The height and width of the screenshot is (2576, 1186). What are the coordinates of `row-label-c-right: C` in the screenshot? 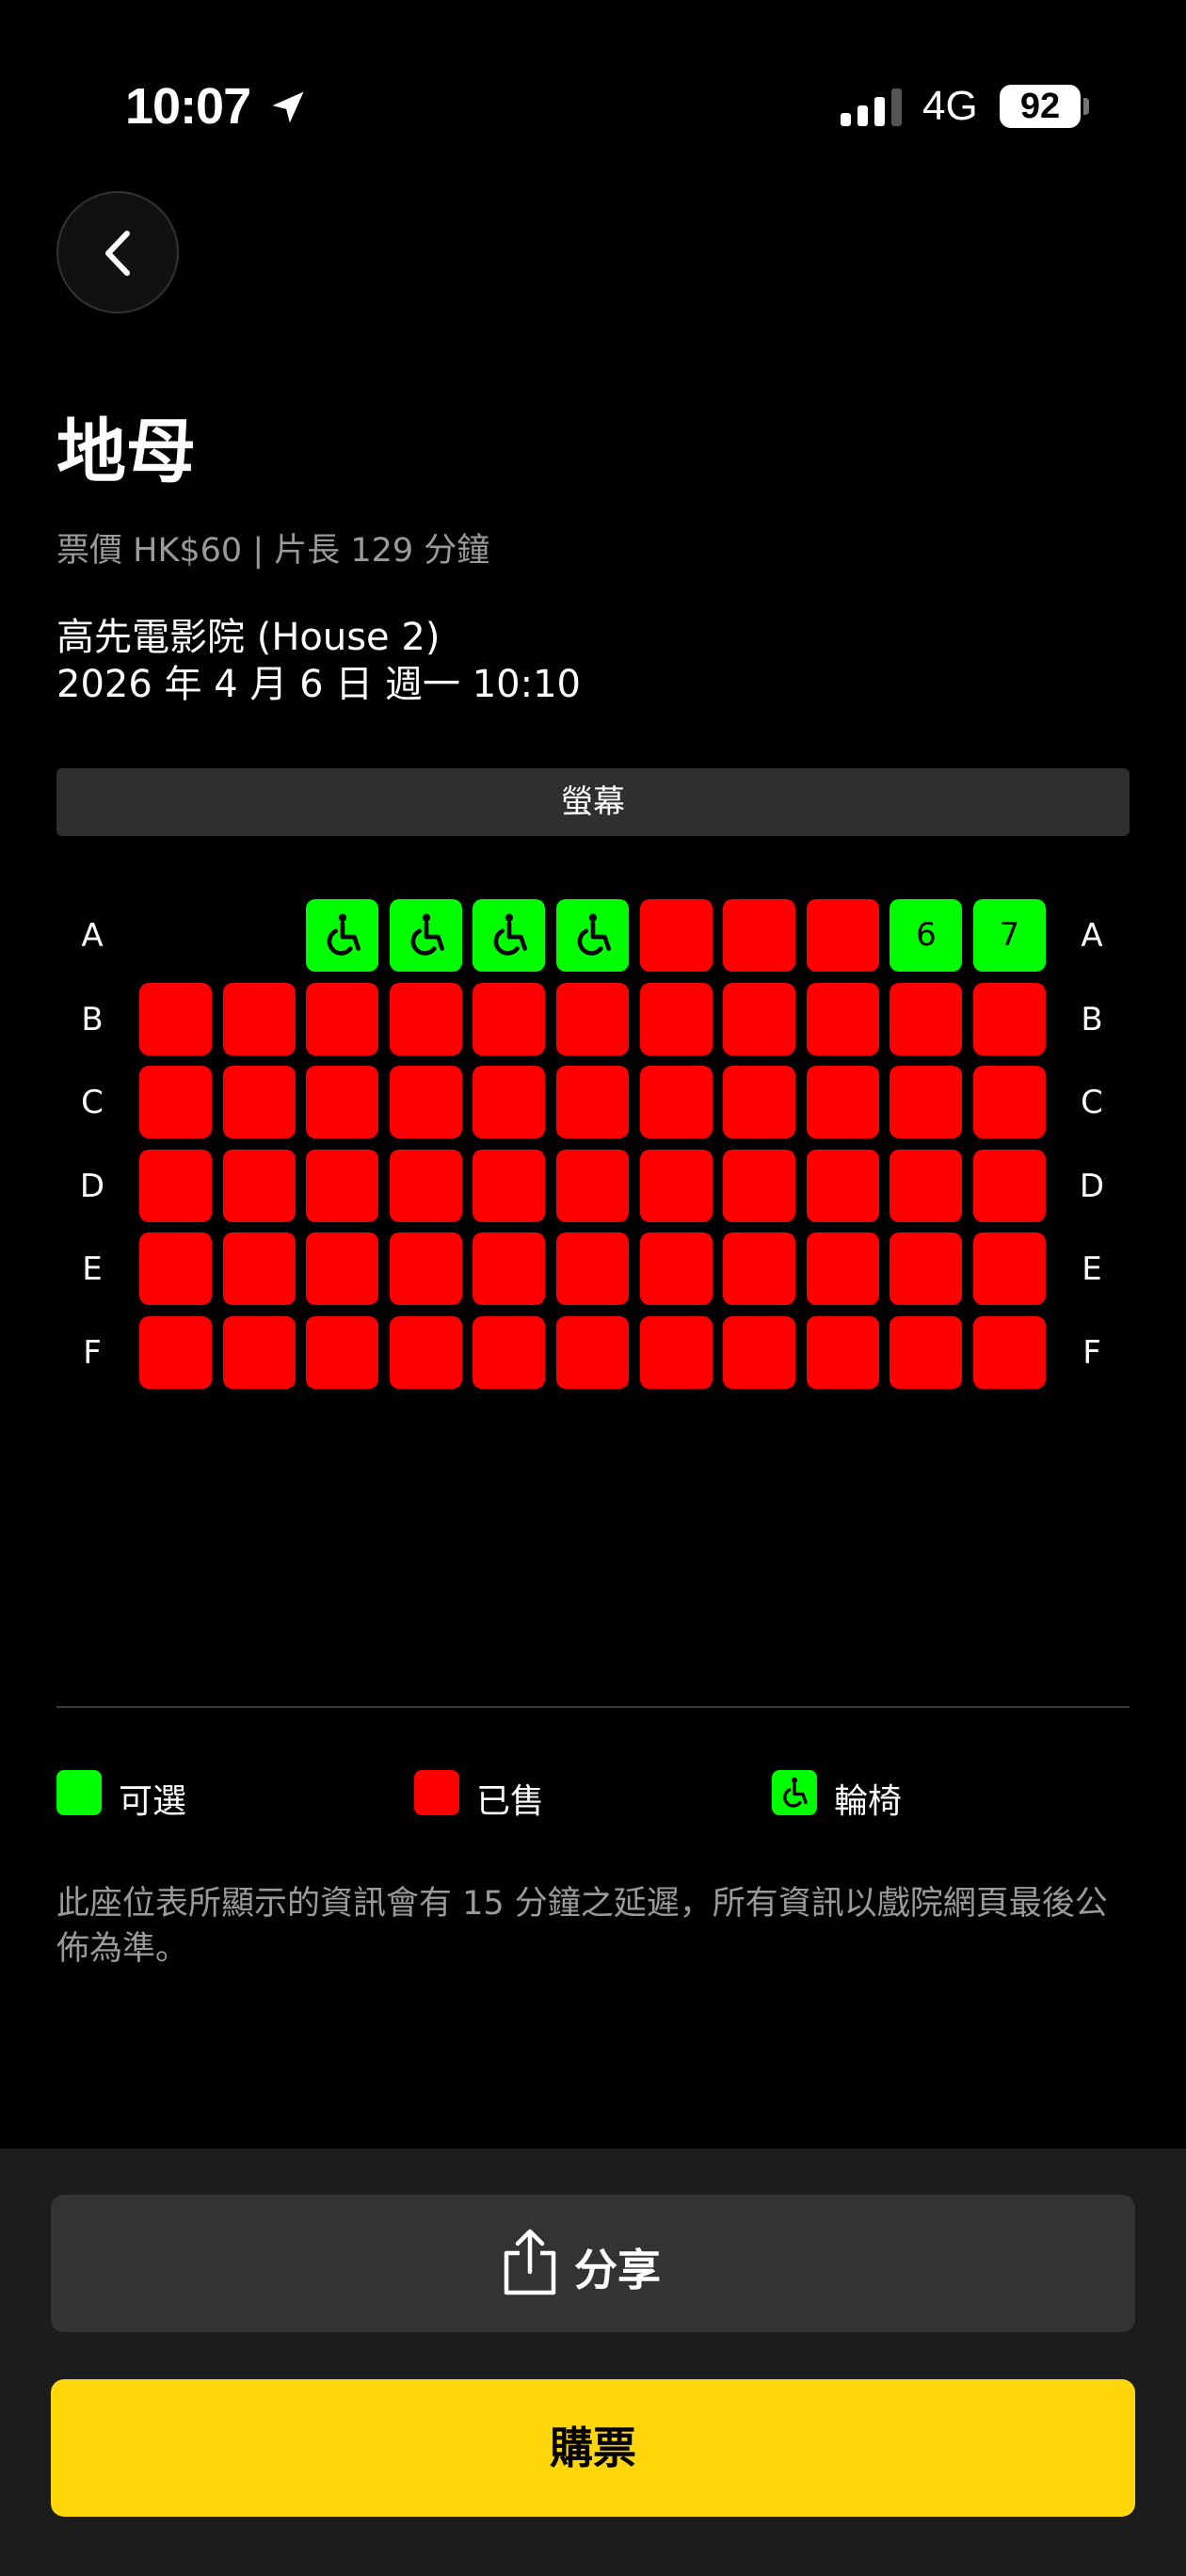 It's located at (1092, 1103).